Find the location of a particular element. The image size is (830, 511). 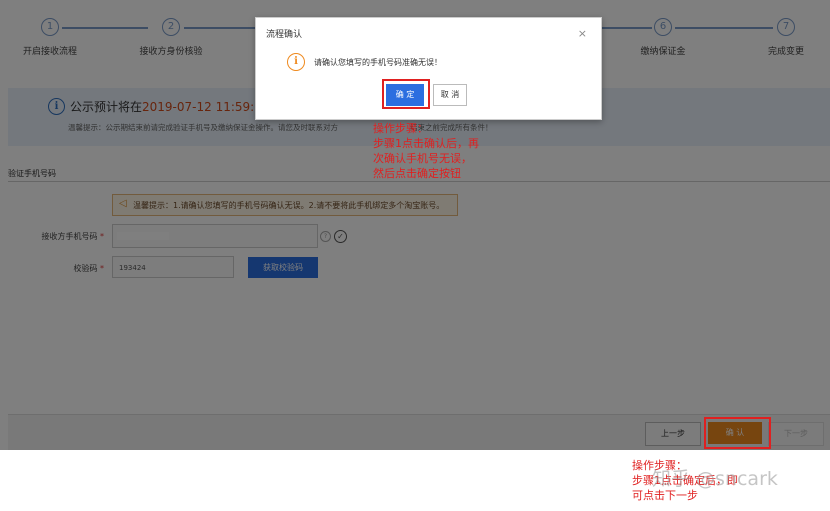

annotation-top-line: 次确认手机号无误， is located at coordinates (422, 158).